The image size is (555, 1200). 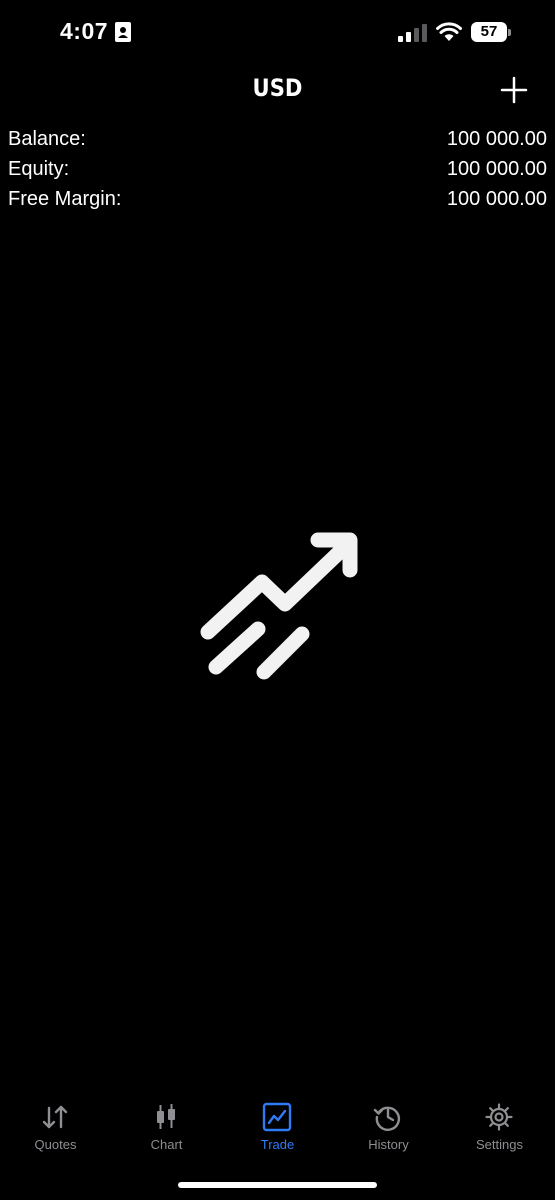 What do you see at coordinates (166, 1144) in the screenshot?
I see `tab-chart-label: Chart` at bounding box center [166, 1144].